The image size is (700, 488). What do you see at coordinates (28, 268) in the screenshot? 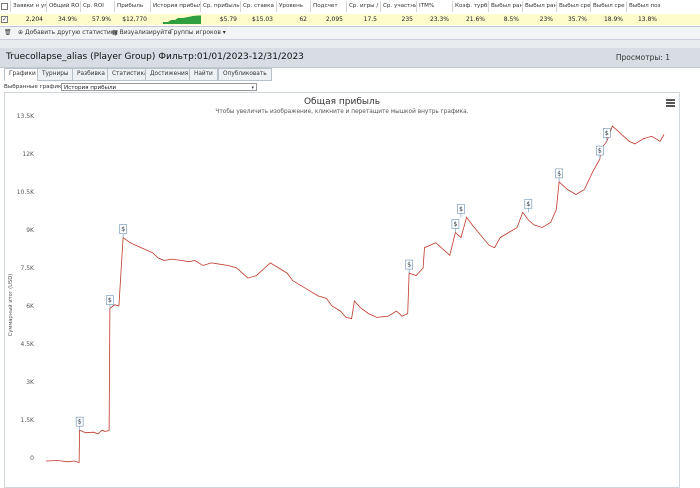
I see `y-tick-label: 7.5K` at bounding box center [28, 268].